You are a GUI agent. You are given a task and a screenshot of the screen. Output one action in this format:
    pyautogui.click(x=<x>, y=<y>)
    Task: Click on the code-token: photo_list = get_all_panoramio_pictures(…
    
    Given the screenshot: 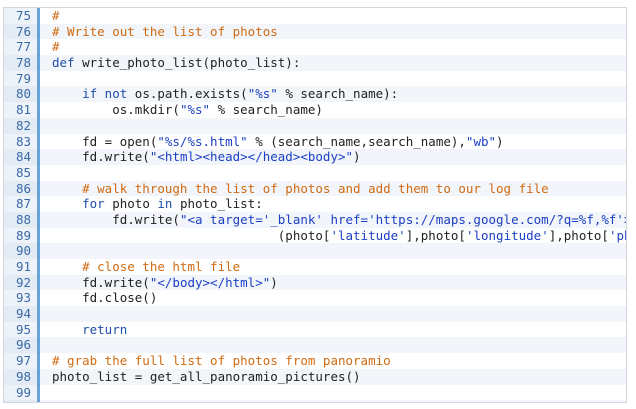 What is the action you would take?
    pyautogui.click(x=206, y=376)
    